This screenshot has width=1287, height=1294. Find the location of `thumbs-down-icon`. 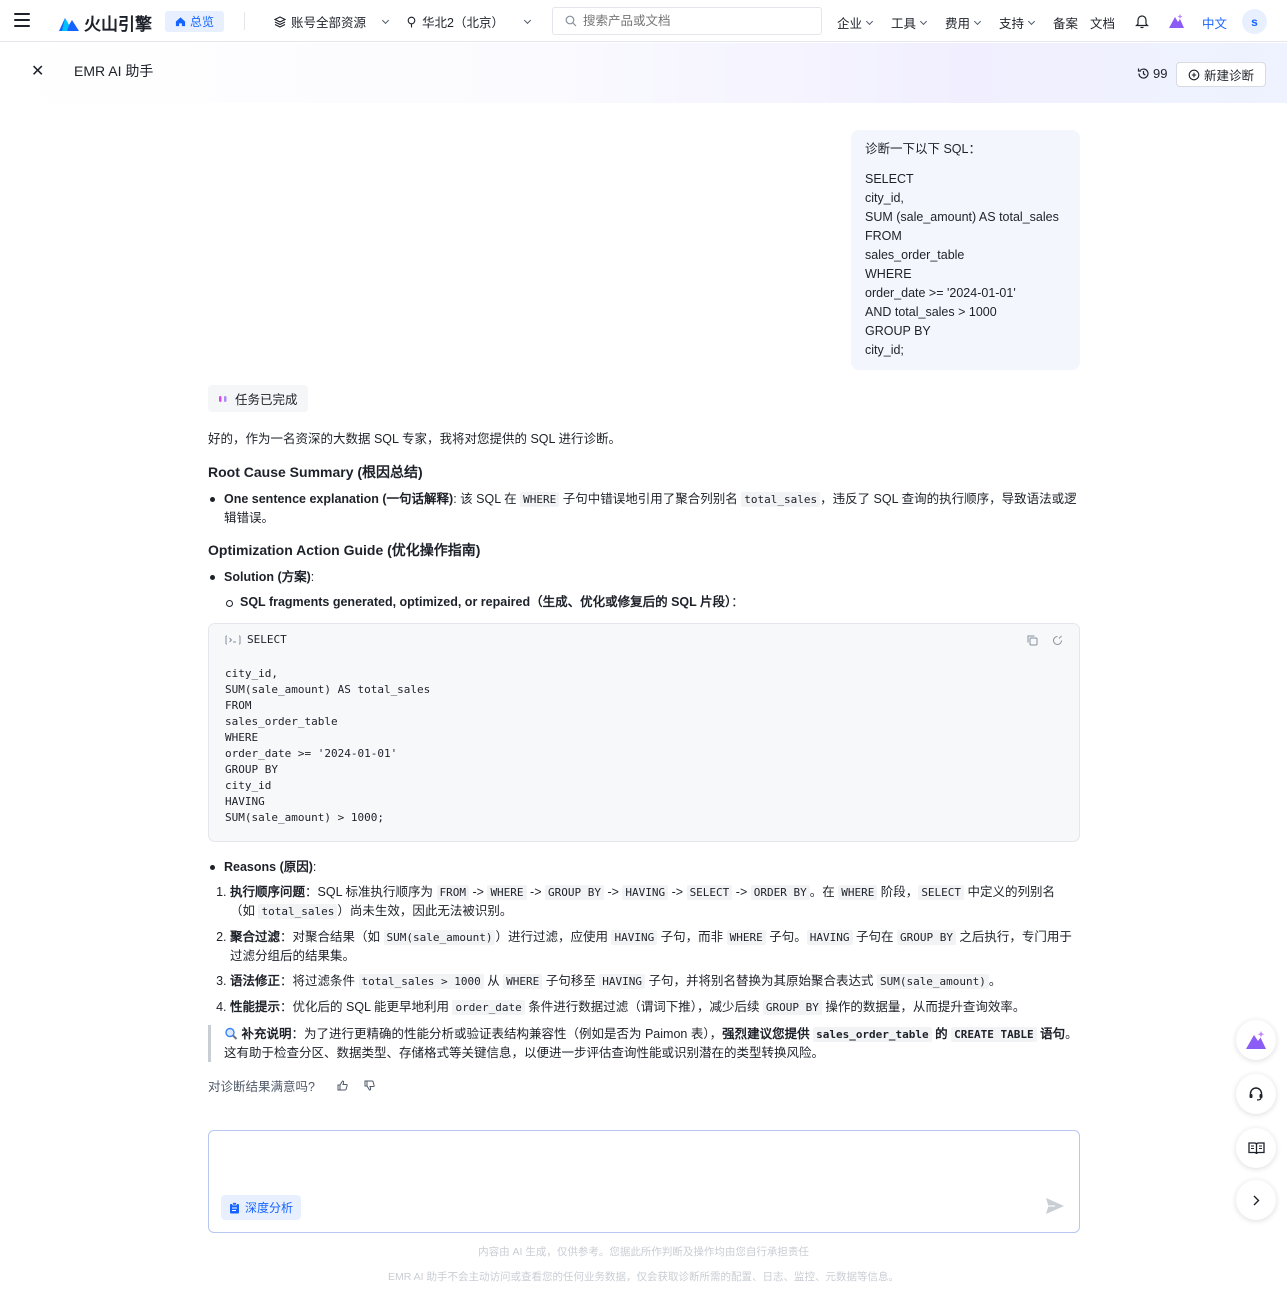

thumbs-down-icon is located at coordinates (369, 1085).